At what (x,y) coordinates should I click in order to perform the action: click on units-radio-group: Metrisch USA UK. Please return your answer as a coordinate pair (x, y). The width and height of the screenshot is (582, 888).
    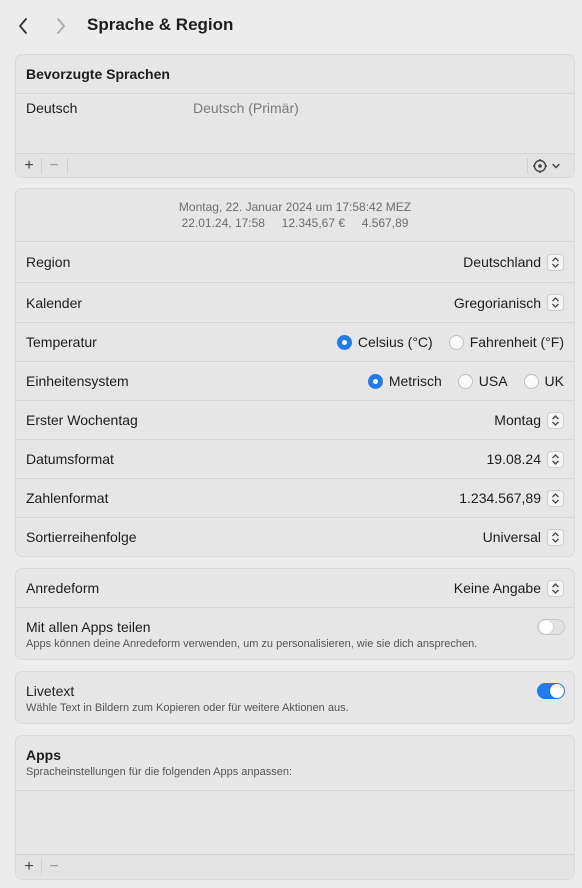
    Looking at the image, I should click on (458, 381).